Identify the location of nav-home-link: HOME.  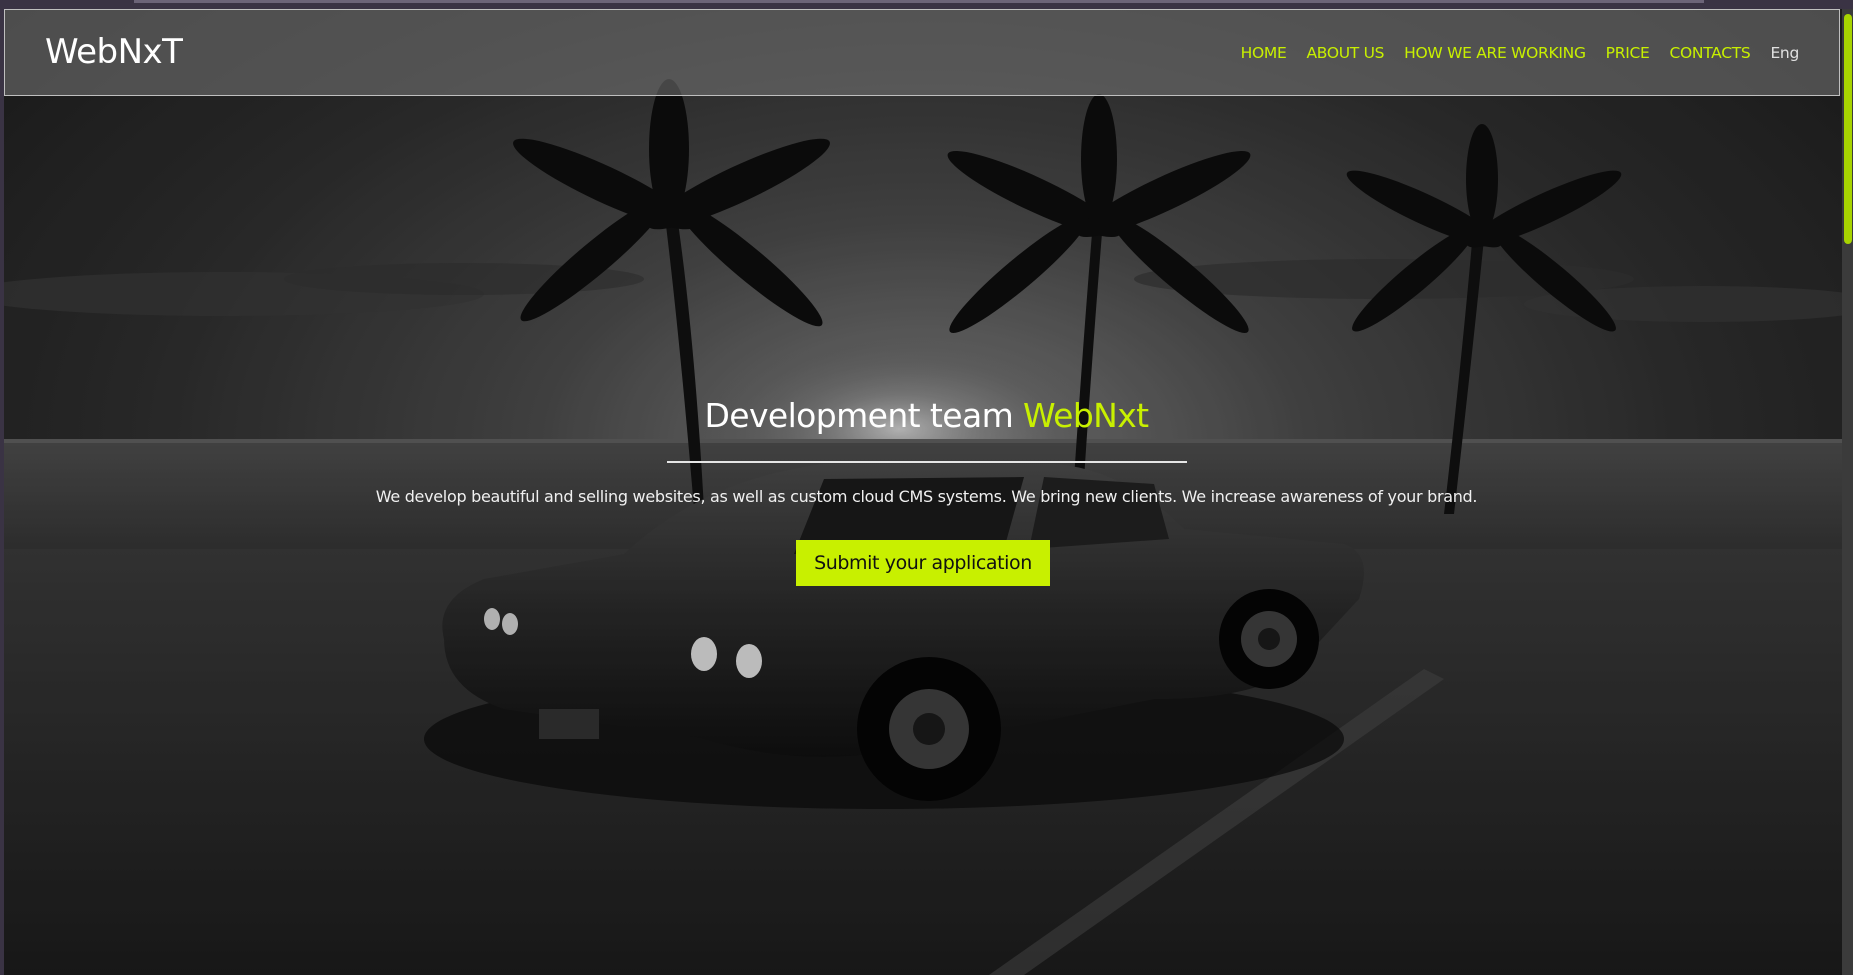
(1264, 53).